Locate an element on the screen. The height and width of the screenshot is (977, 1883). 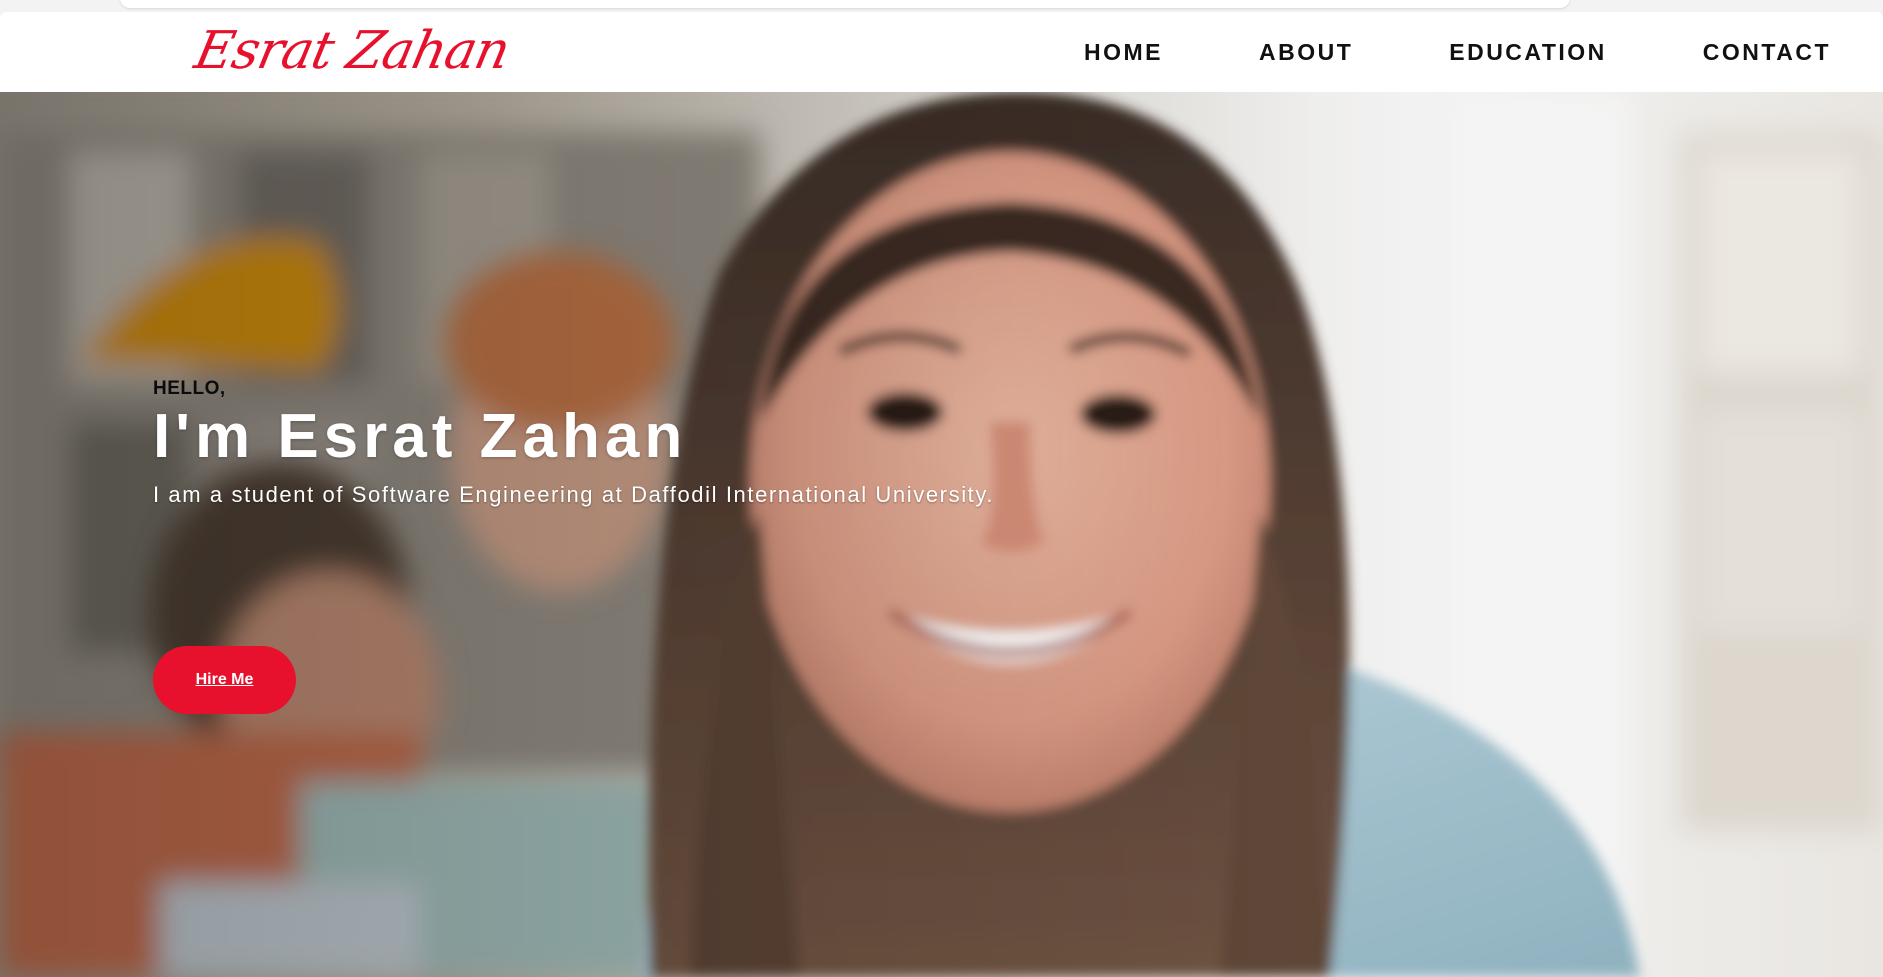
main-nav: HOME ABOUT EDUCATION CONTACT is located at coordinates (1457, 52).